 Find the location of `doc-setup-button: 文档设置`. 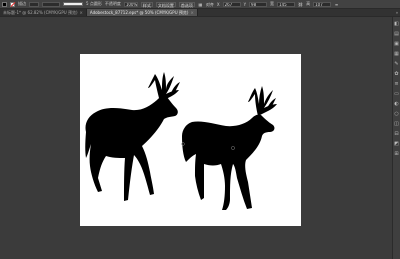

doc-setup-button: 文档设置 is located at coordinates (165, 4).